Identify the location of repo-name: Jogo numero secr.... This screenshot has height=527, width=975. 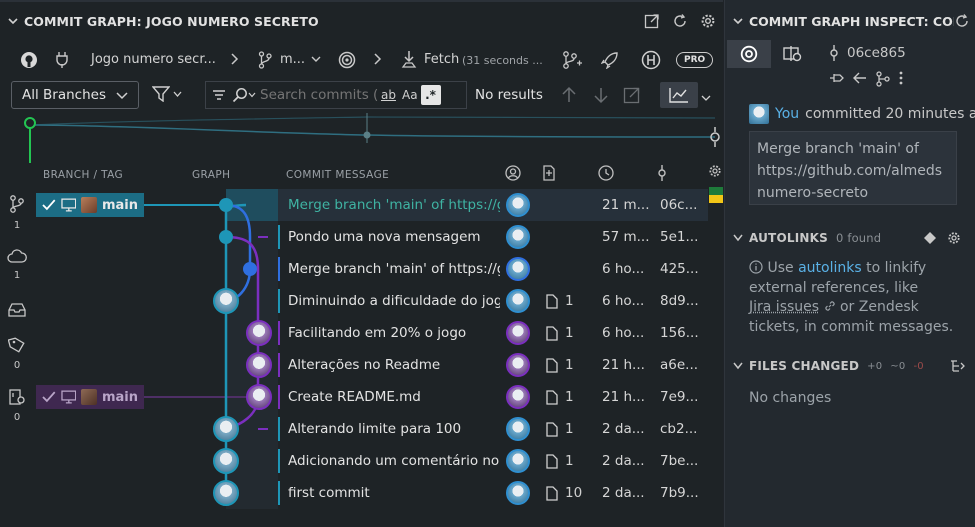
(153, 59).